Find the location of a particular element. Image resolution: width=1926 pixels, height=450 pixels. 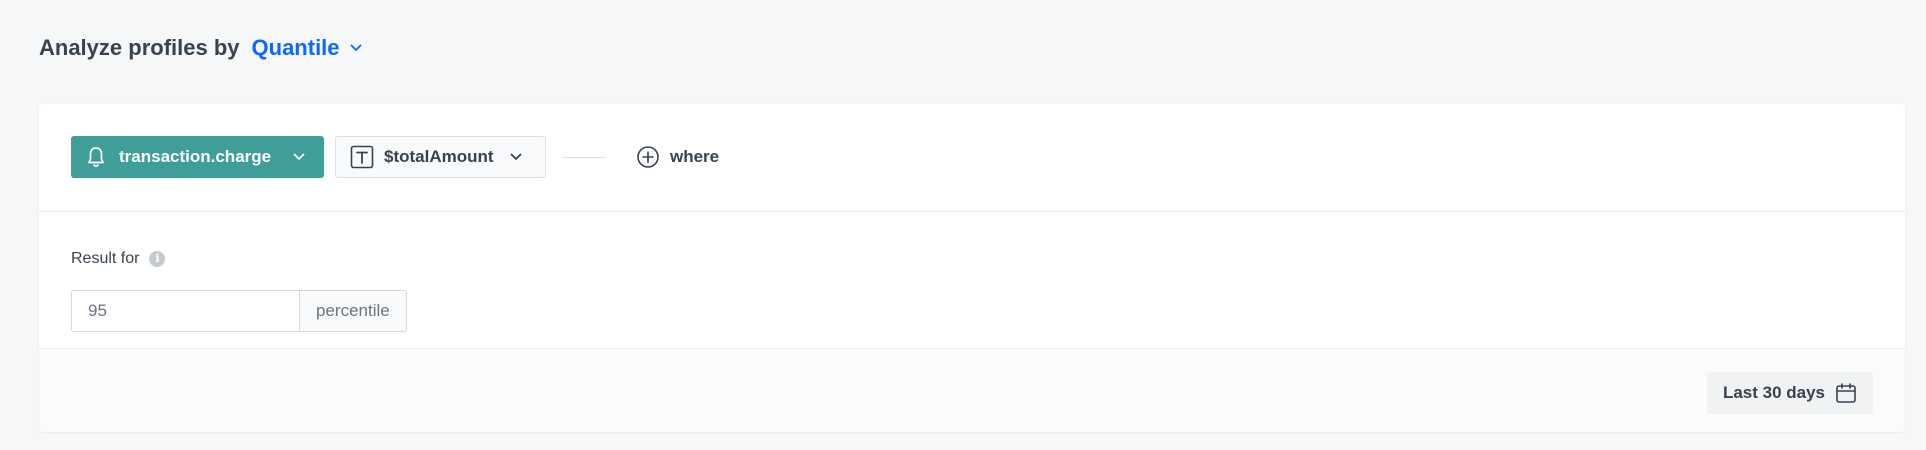

date-range-label: Last 30 days is located at coordinates (1773, 392).